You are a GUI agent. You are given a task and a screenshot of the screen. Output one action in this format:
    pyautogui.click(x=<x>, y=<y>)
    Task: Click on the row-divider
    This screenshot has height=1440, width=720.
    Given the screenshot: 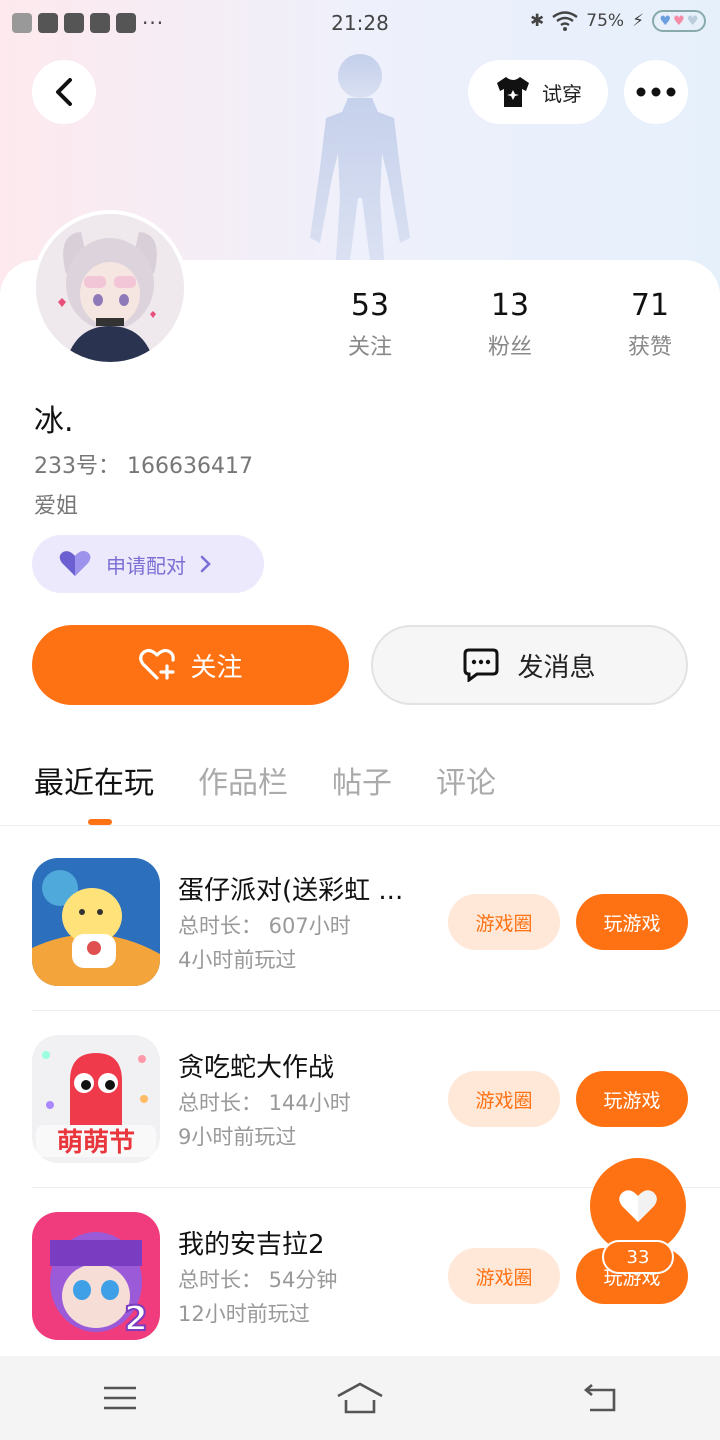 What is the action you would take?
    pyautogui.click(x=376, y=1010)
    